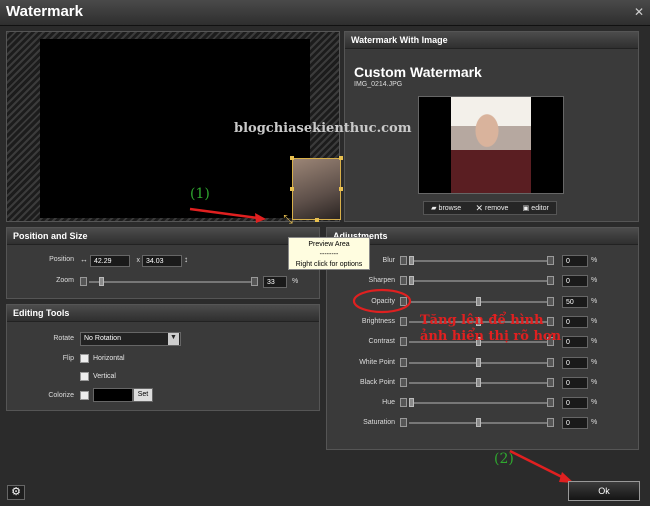 This screenshot has width=650, height=506. What do you see at coordinates (200, 194) in the screenshot?
I see `annotation-marker-1: (1)` at bounding box center [200, 194].